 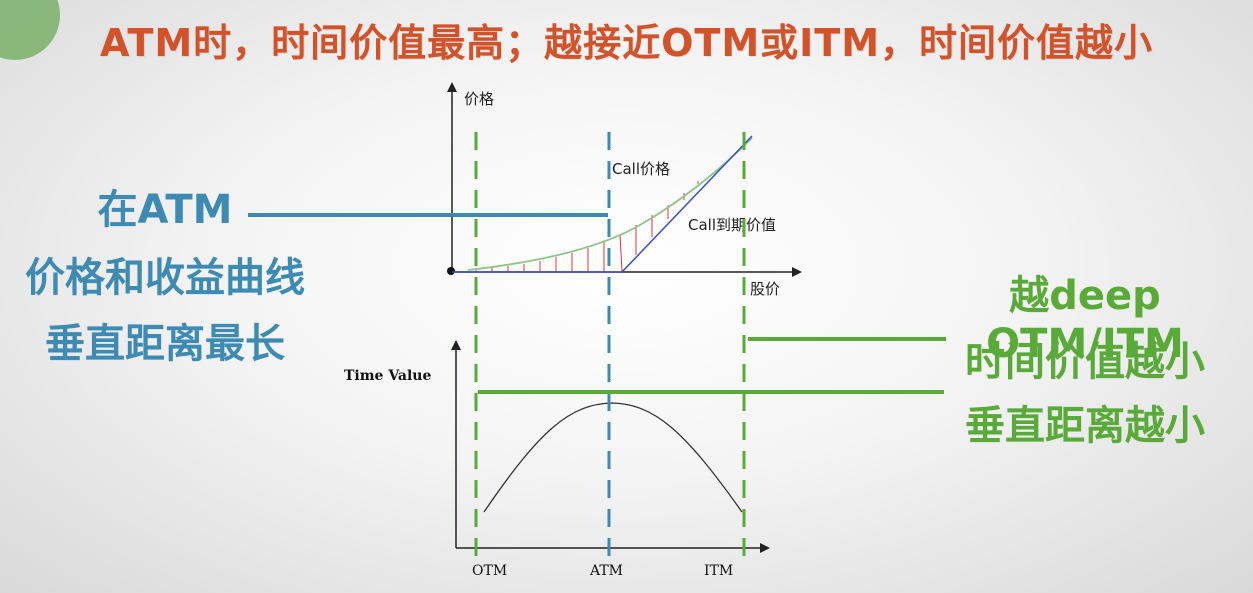 What do you see at coordinates (489, 571) in the screenshot?
I see `x-tick-otm: OTM` at bounding box center [489, 571].